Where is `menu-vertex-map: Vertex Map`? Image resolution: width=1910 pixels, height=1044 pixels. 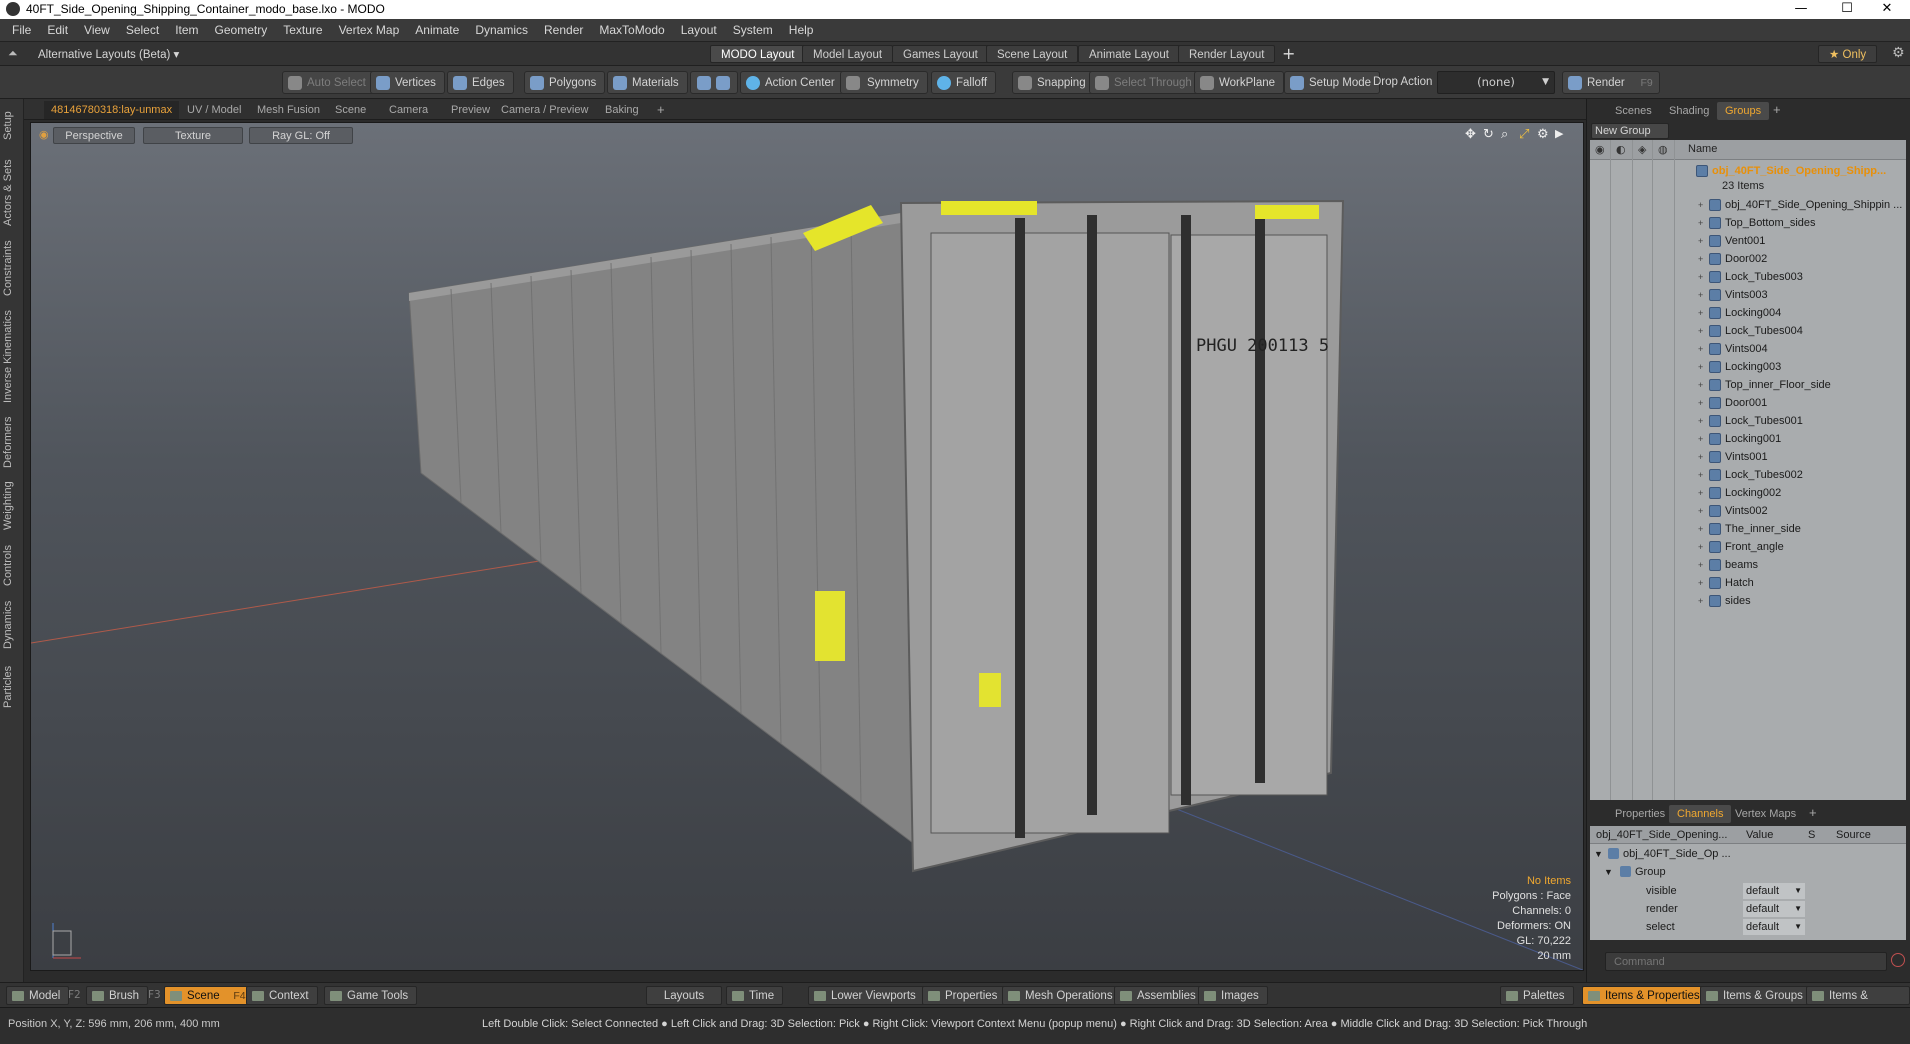
menu-vertex-map: Vertex Map is located at coordinates (369, 30).